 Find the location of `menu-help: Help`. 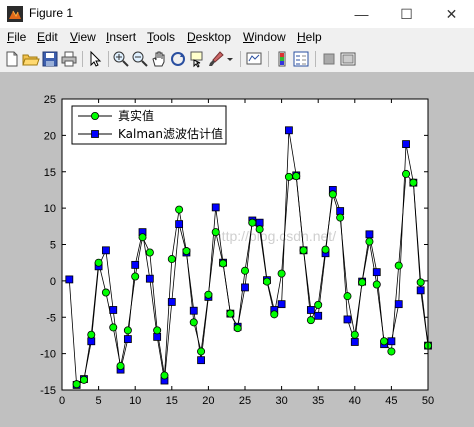

menu-help: Help is located at coordinates (309, 37).